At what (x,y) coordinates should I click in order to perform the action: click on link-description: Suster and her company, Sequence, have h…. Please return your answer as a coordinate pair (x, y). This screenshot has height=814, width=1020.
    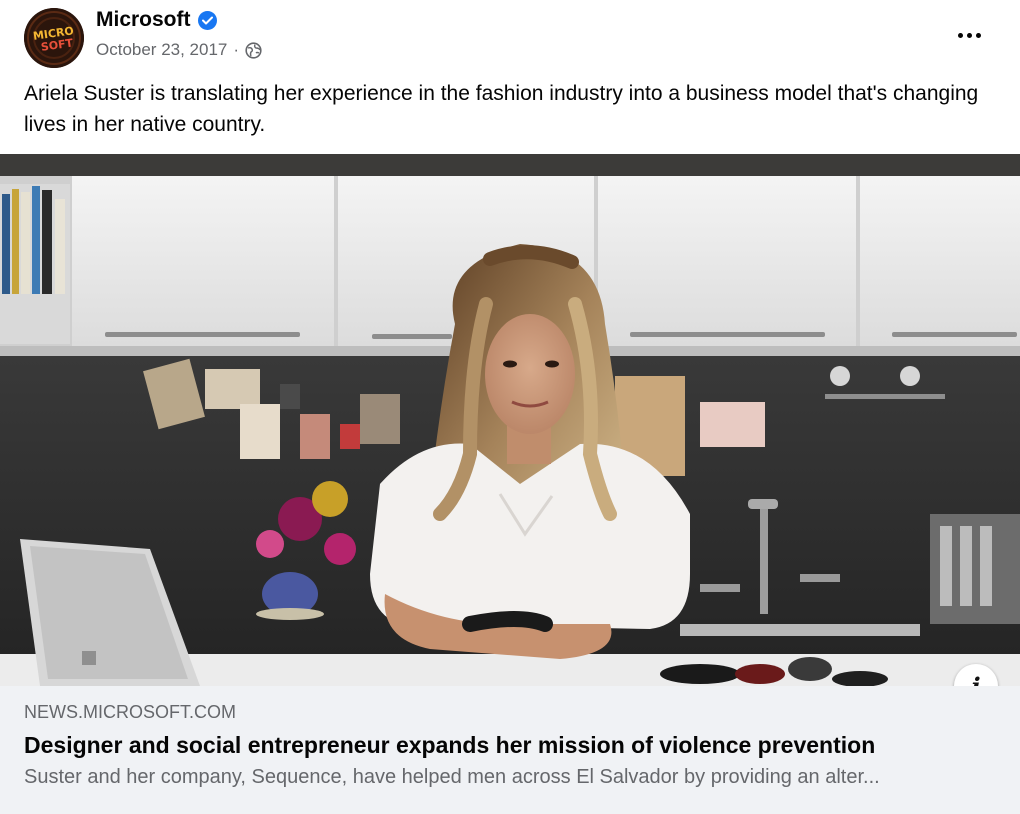
    Looking at the image, I should click on (452, 777).